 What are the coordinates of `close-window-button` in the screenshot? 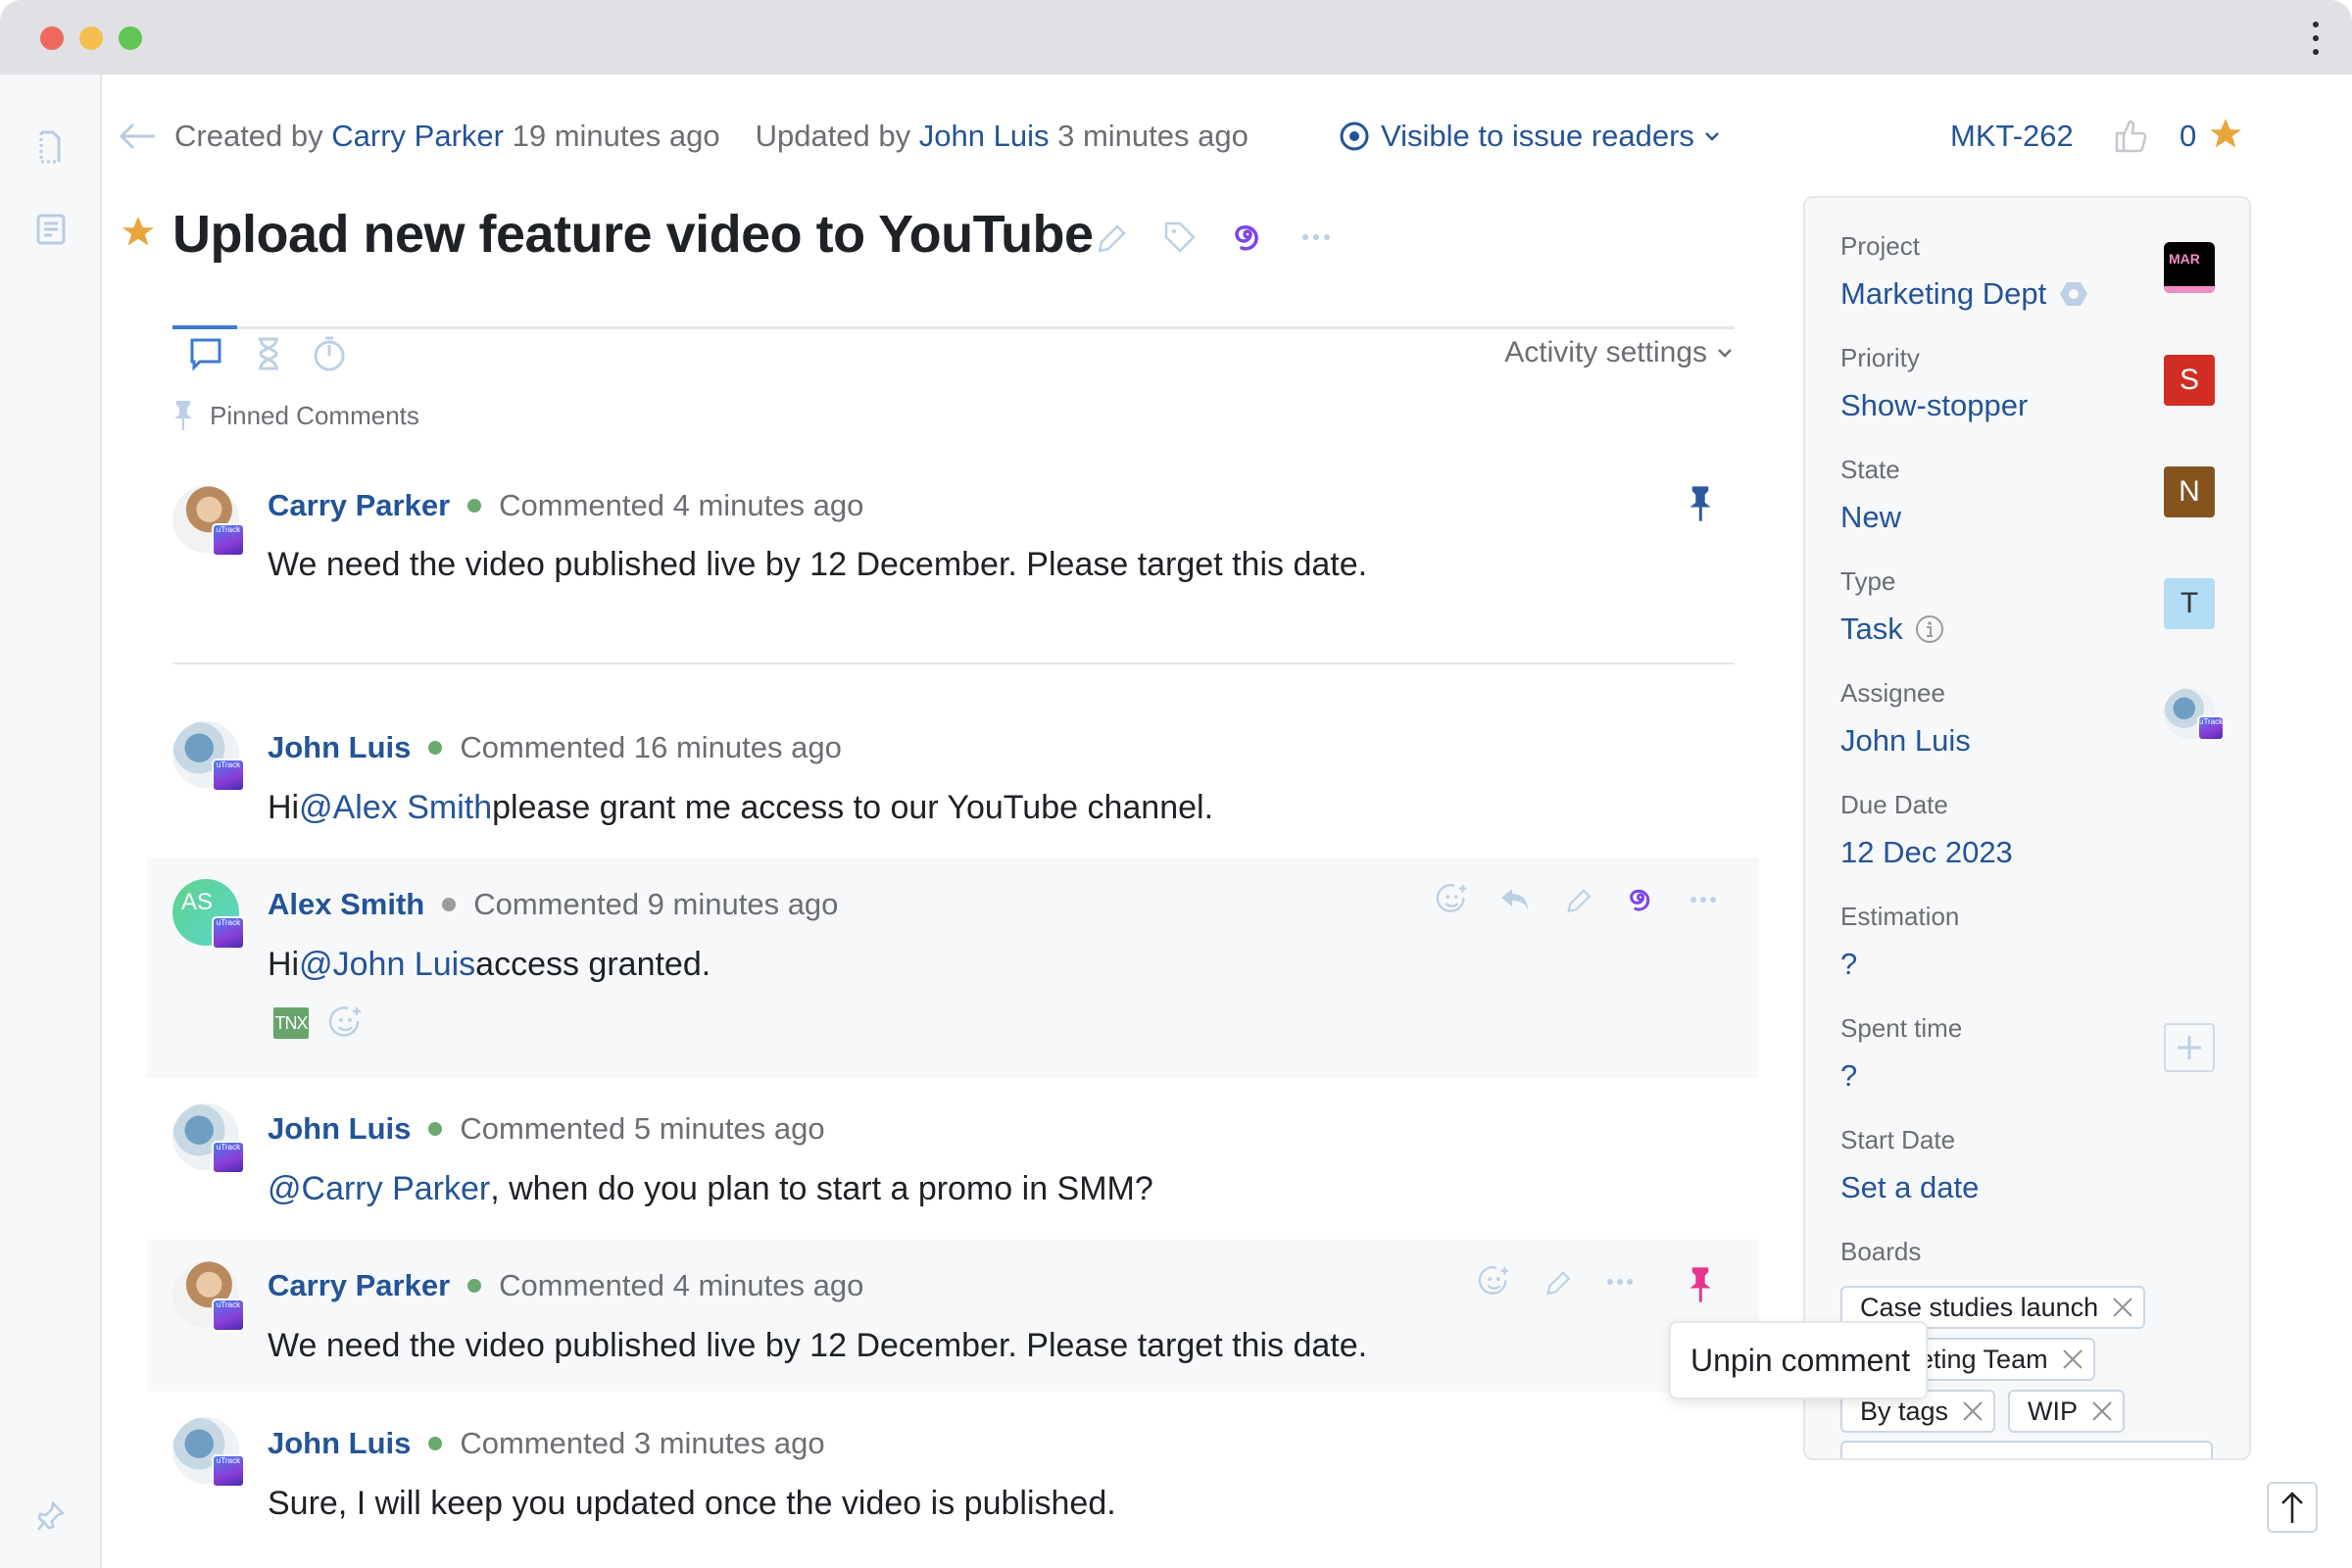 It's located at (52, 38).